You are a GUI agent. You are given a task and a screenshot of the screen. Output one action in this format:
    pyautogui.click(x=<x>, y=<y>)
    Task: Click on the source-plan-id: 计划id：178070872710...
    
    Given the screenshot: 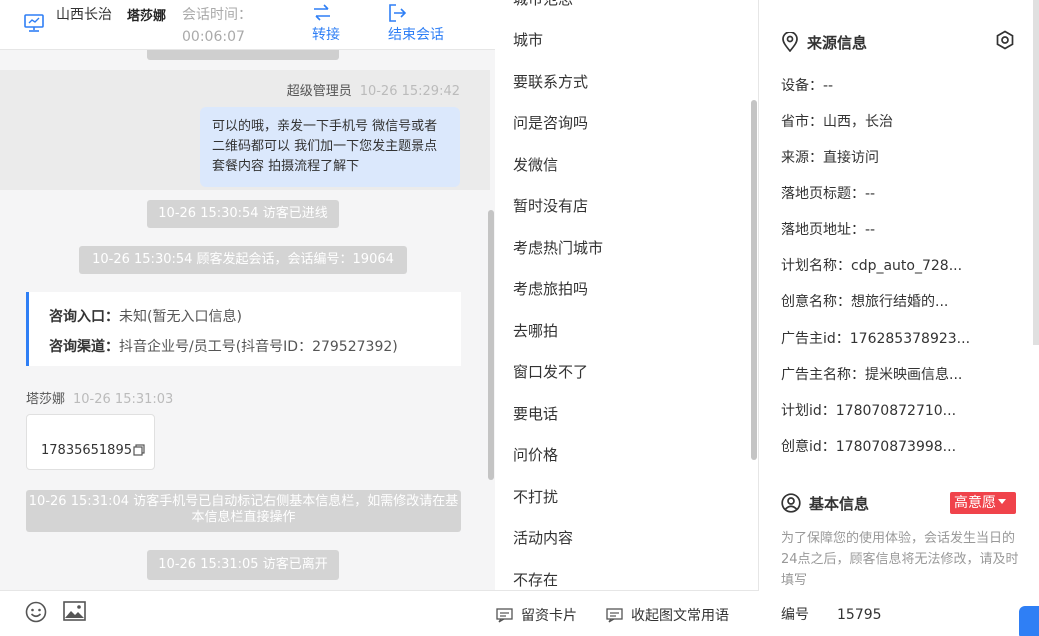 What is the action you would take?
    pyautogui.click(x=869, y=411)
    